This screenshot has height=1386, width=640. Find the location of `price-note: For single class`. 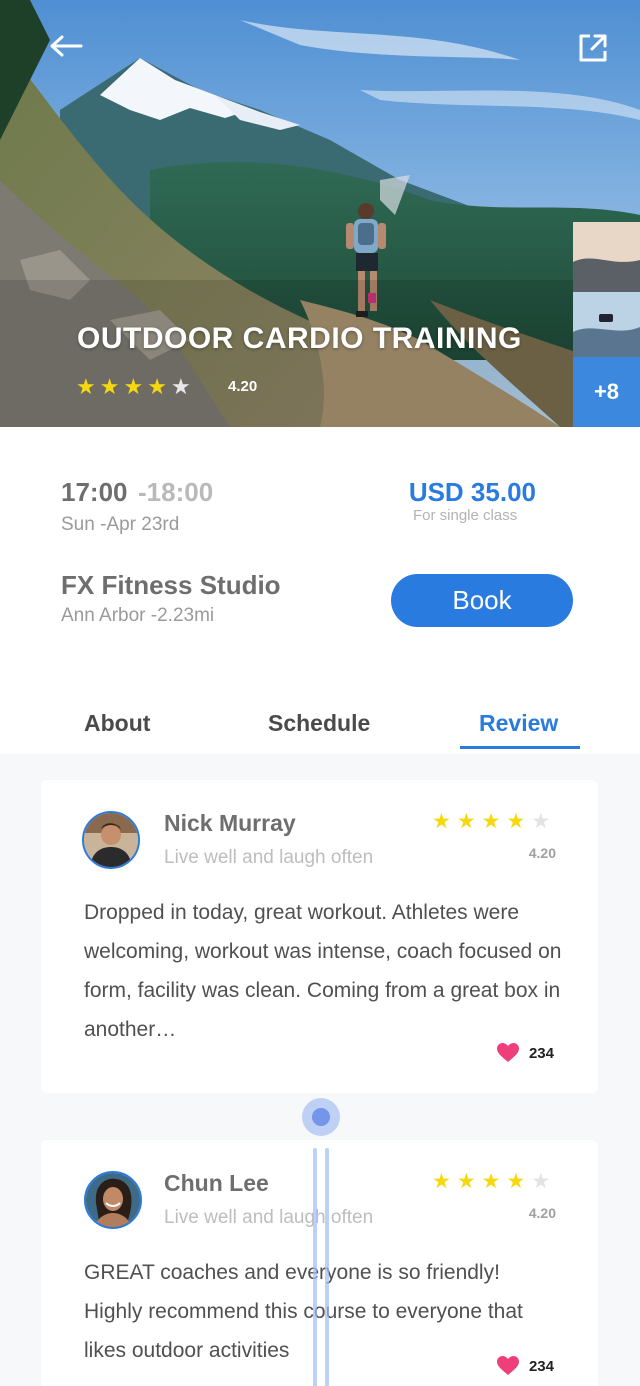

price-note: For single class is located at coordinates (465, 515).